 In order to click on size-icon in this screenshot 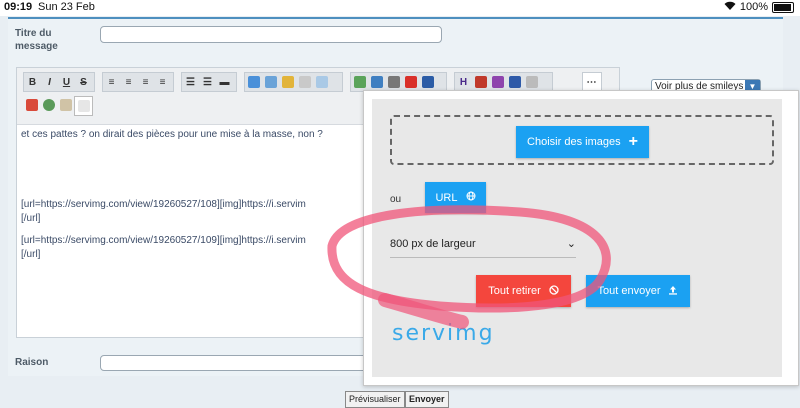, I will do `click(497, 82)`.